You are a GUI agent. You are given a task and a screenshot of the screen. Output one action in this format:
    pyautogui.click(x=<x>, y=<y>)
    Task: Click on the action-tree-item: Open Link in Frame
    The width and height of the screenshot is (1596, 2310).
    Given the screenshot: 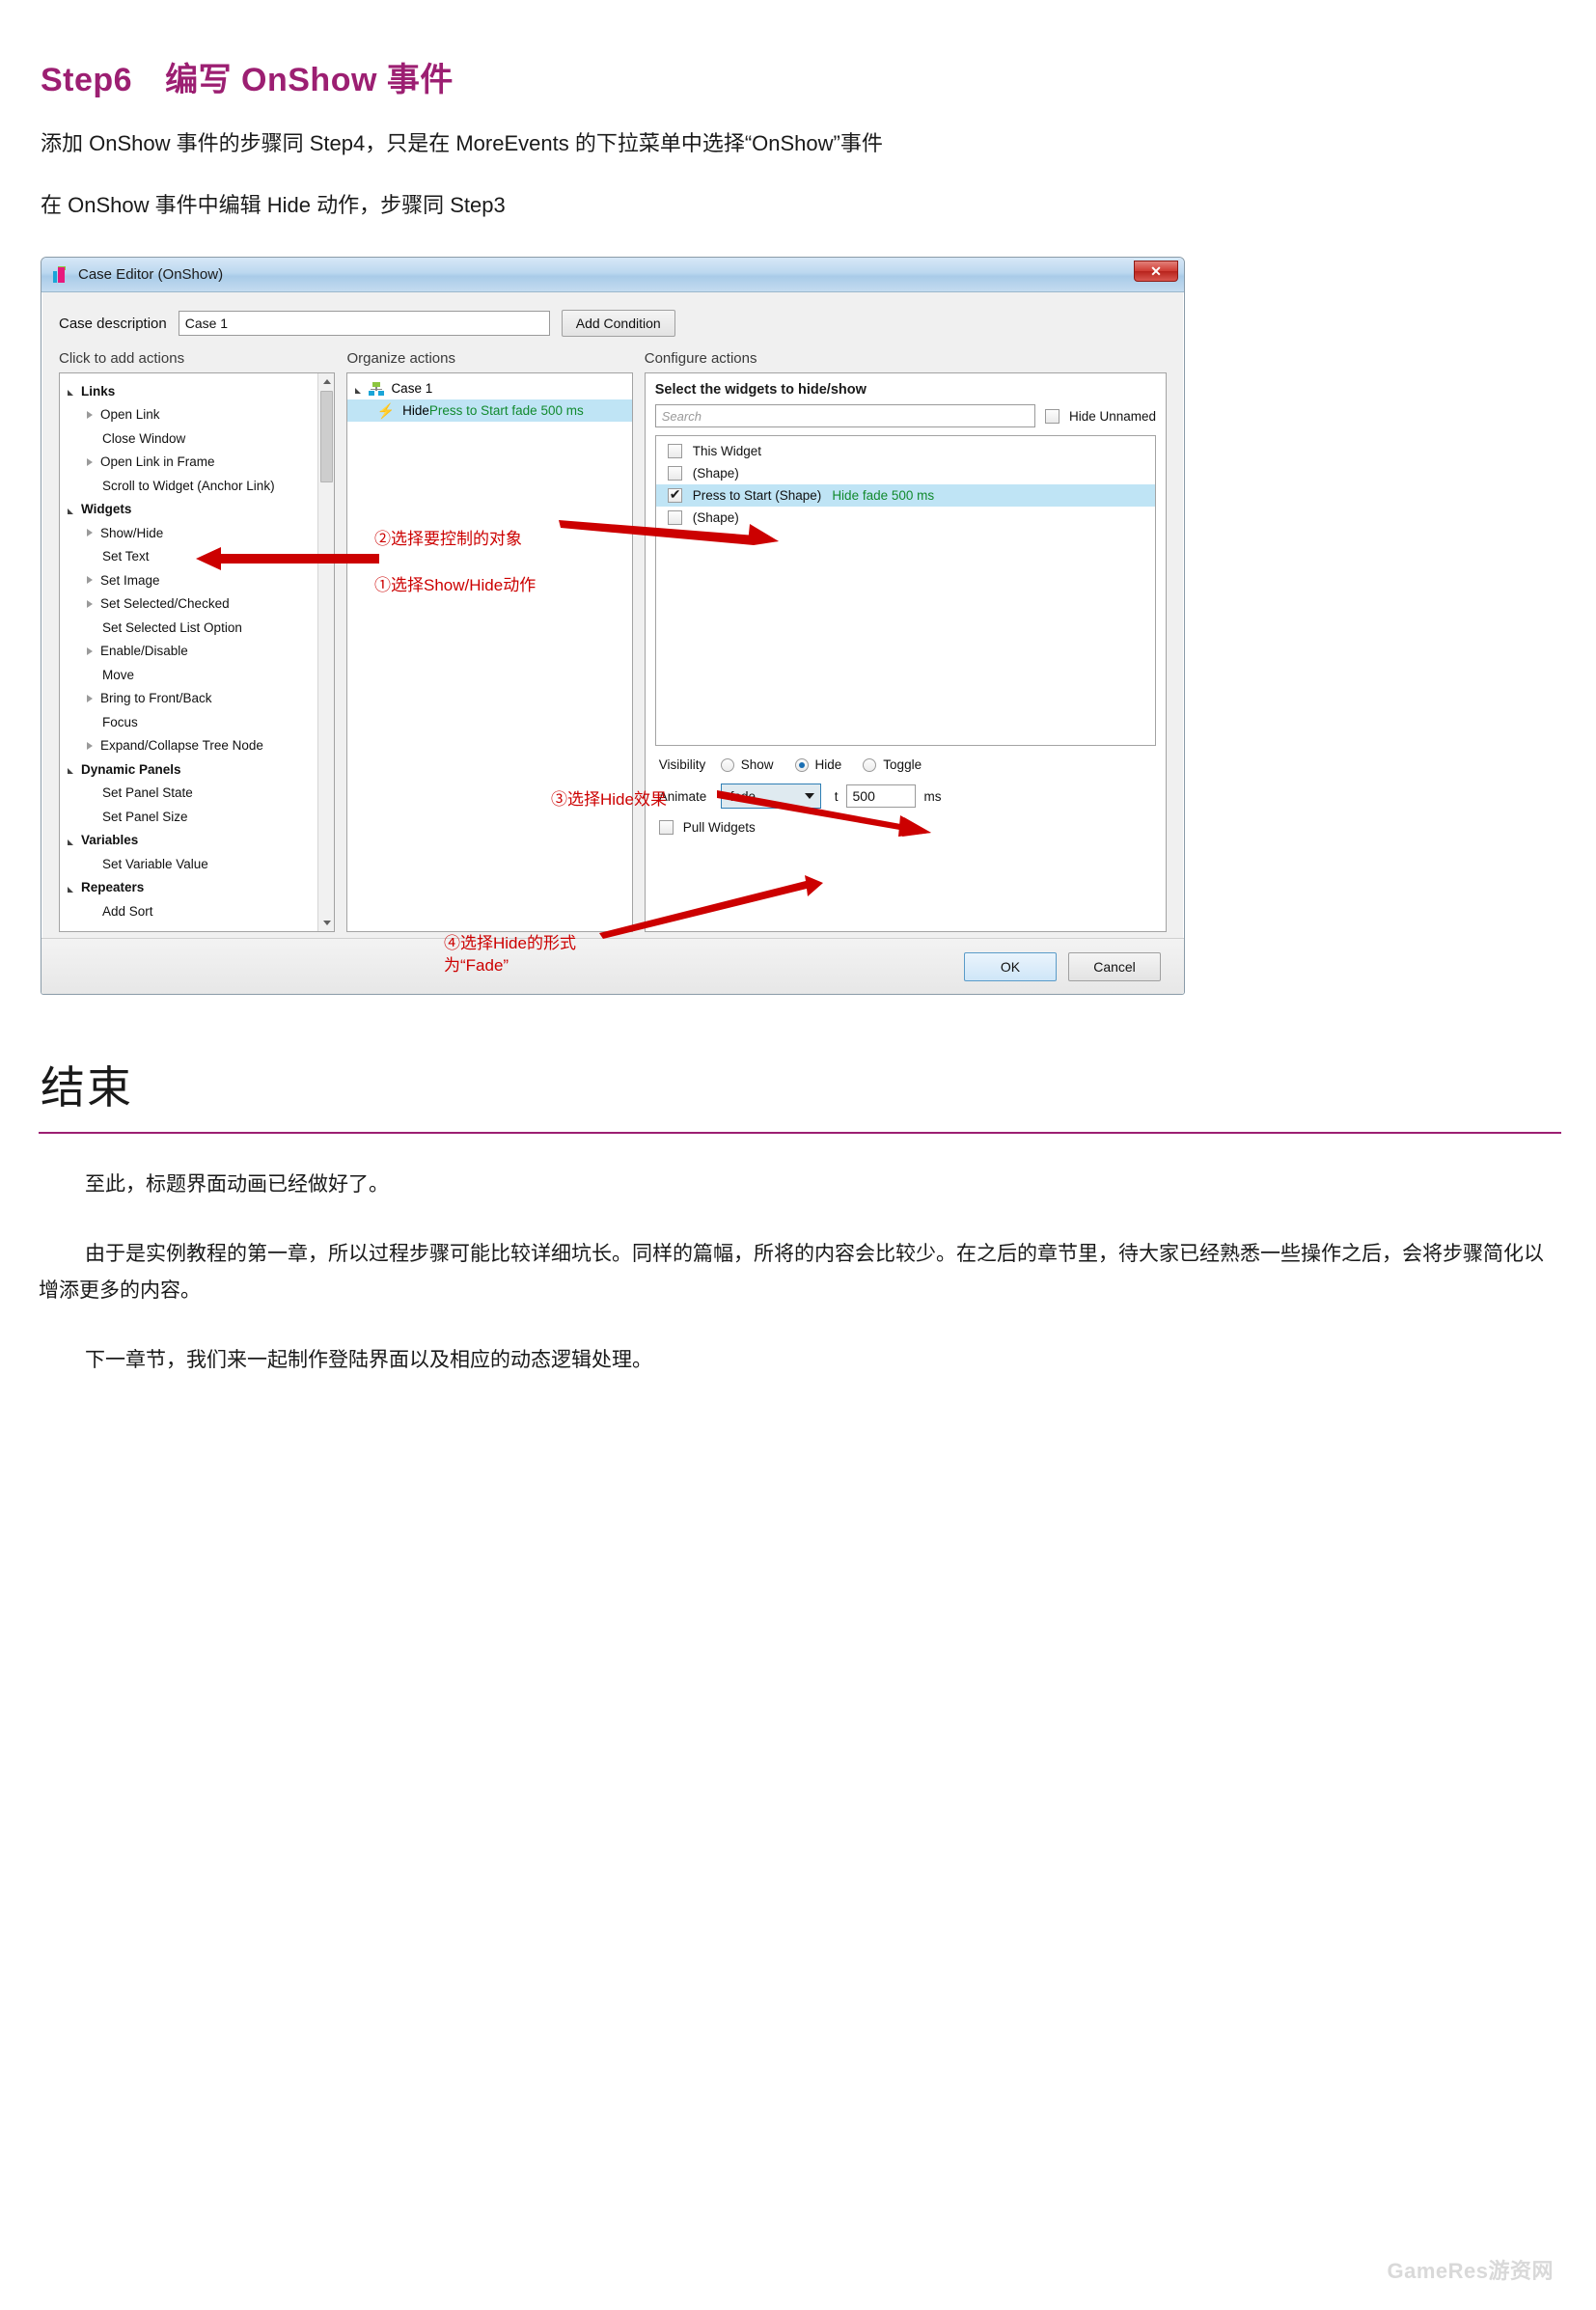 What is the action you would take?
    pyautogui.click(x=197, y=463)
    